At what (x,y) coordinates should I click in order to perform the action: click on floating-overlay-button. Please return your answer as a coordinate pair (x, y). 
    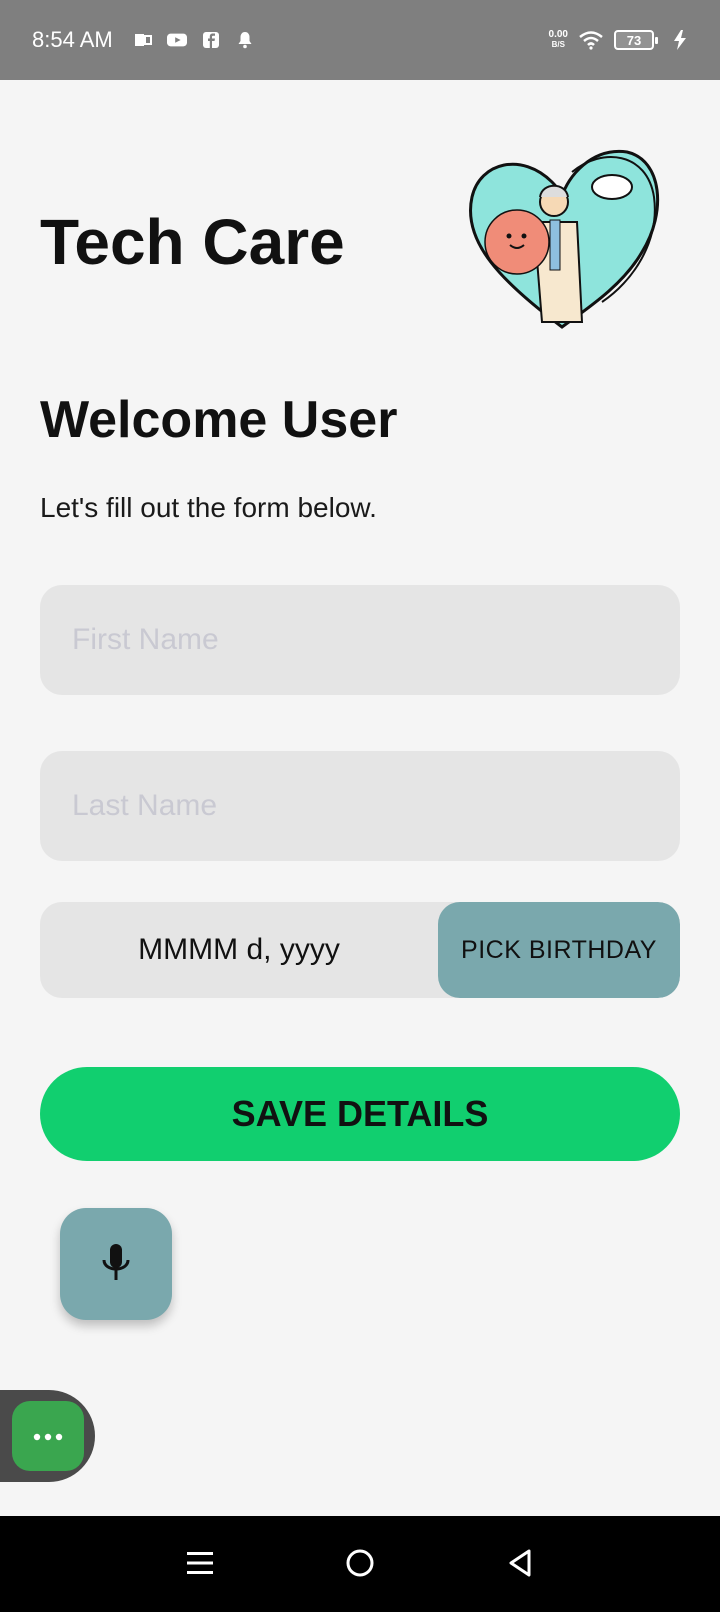
    Looking at the image, I should click on (48, 1436).